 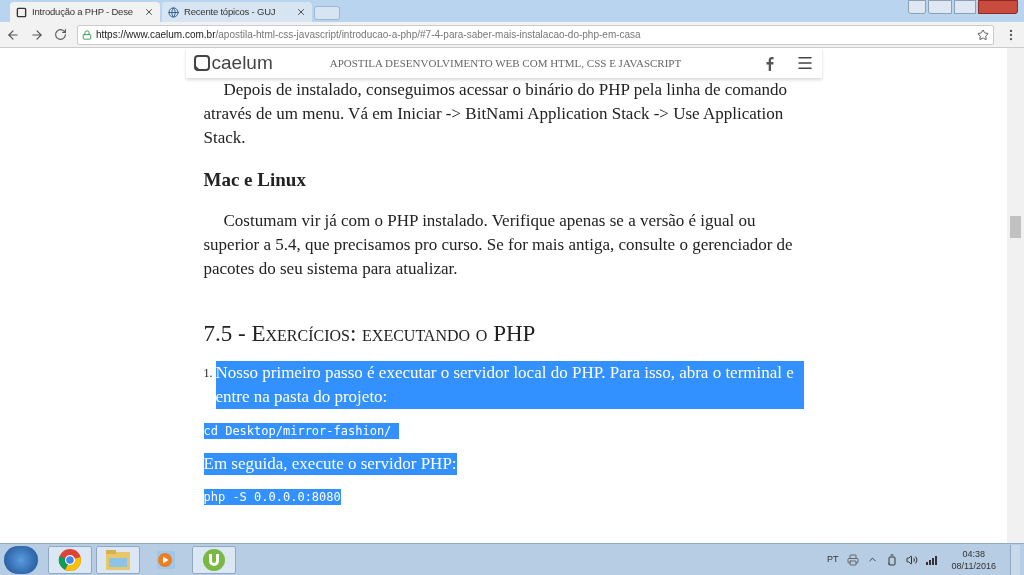 What do you see at coordinates (965, 7) in the screenshot?
I see `maximize-button` at bounding box center [965, 7].